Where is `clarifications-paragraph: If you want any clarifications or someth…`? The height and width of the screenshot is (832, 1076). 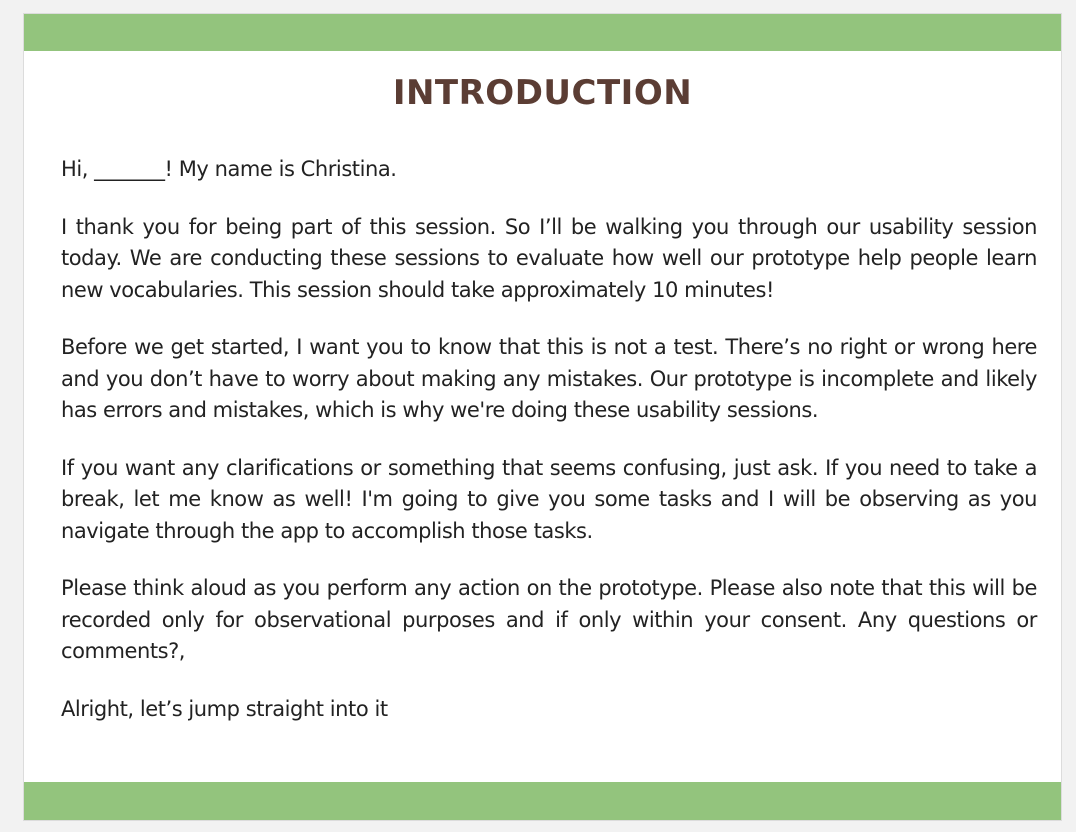
clarifications-paragraph: If you want any clarifications or someth… is located at coordinates (549, 499).